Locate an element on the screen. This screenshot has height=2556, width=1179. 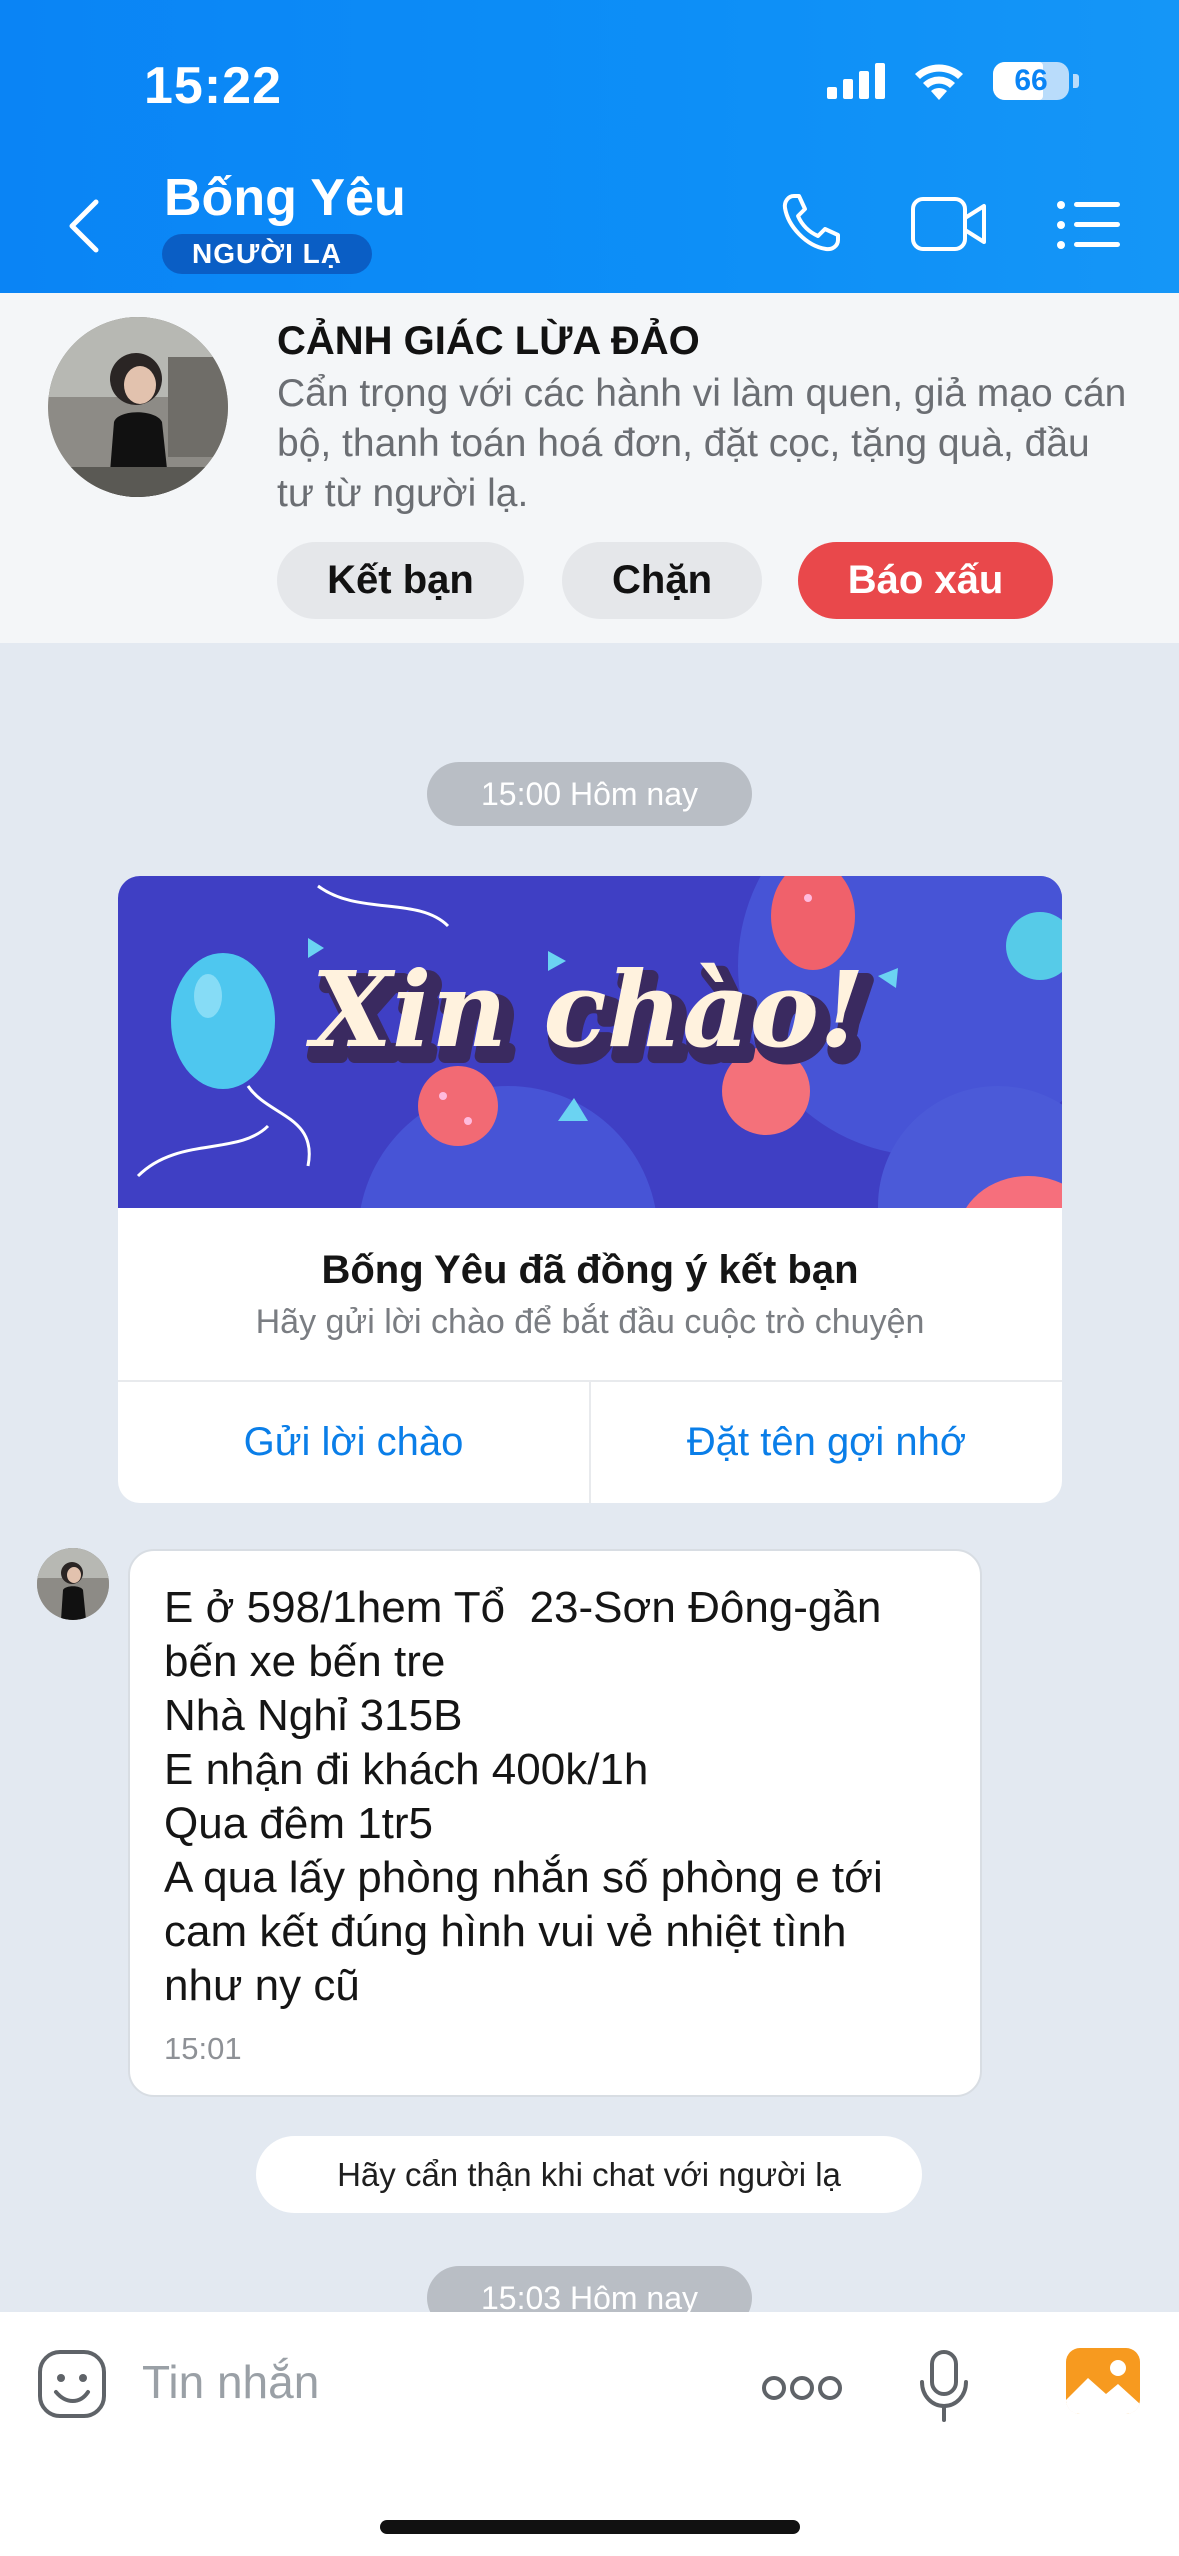
card-title: Bống Yêu đã đồng ý kết bạn is located at coordinates (590, 1270).